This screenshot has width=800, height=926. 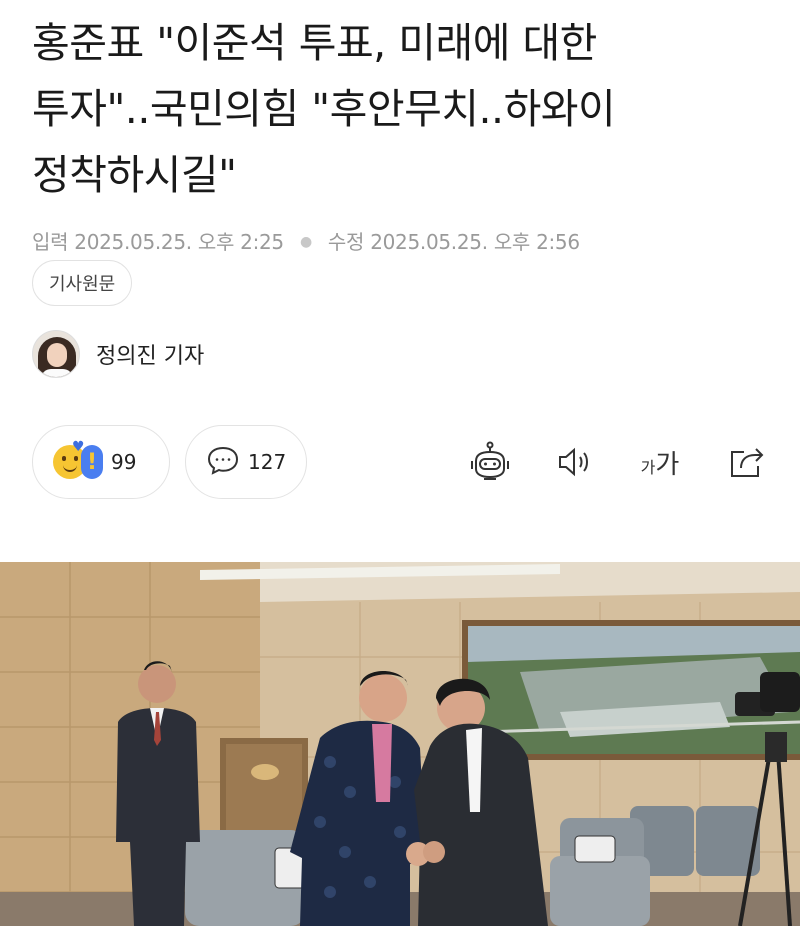 What do you see at coordinates (82, 283) in the screenshot?
I see `original-article-button: 기사원문` at bounding box center [82, 283].